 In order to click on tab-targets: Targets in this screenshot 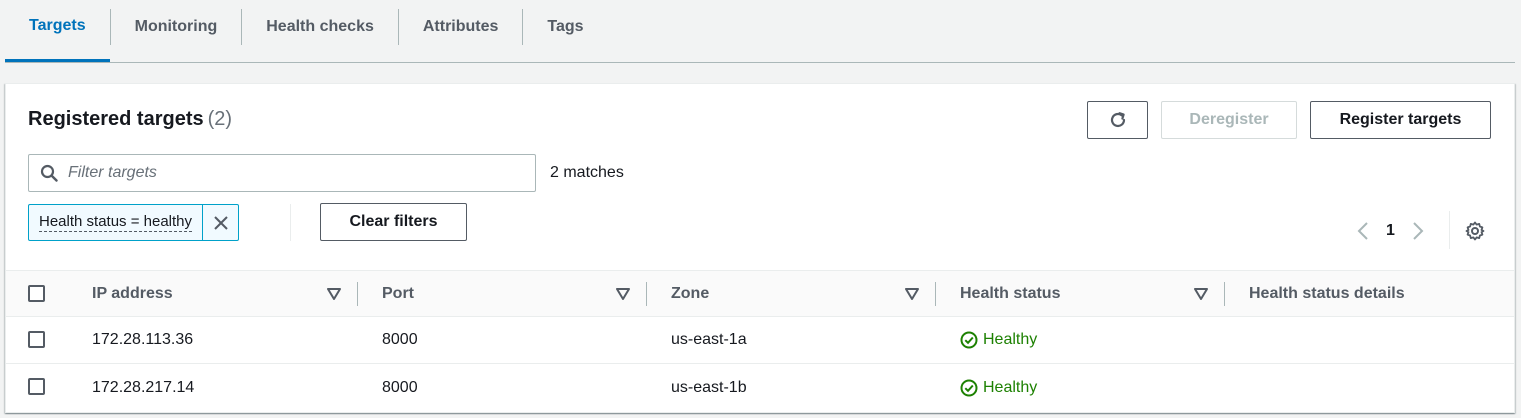, I will do `click(57, 31)`.